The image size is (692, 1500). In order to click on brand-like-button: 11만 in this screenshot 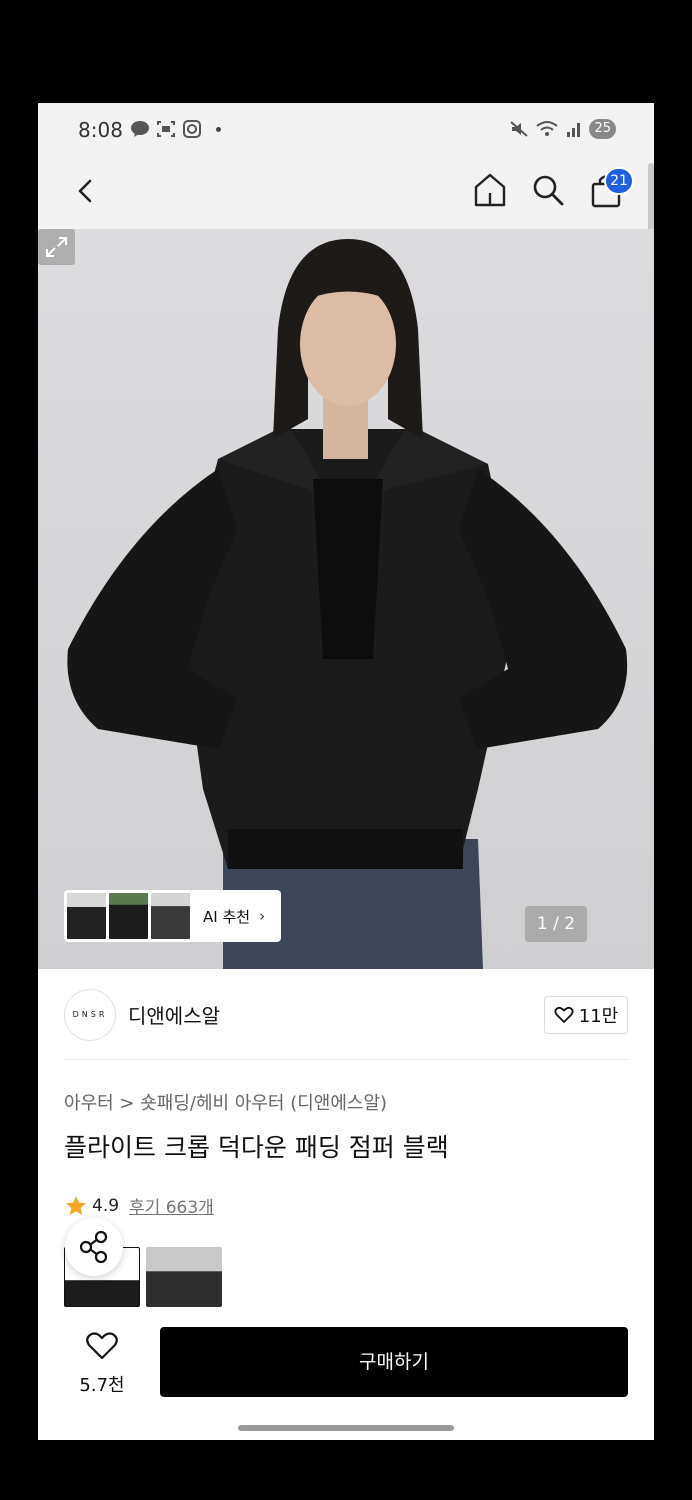, I will do `click(586, 1015)`.